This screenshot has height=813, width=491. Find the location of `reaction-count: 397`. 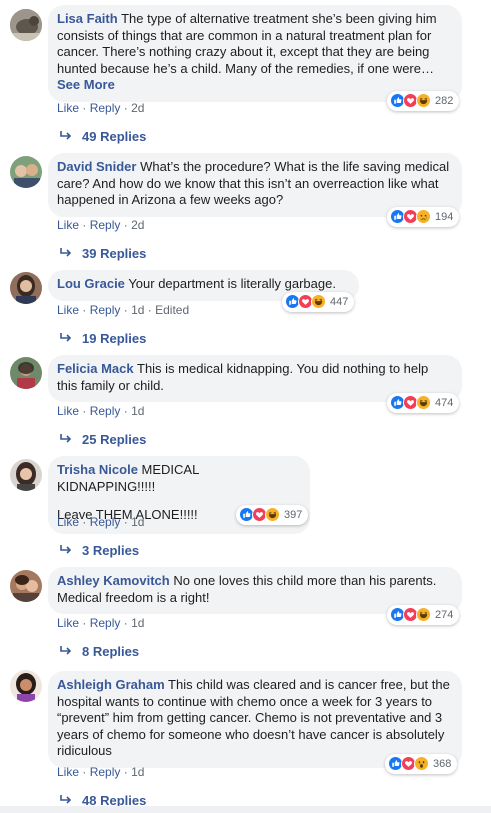

reaction-count: 397 is located at coordinates (293, 515).